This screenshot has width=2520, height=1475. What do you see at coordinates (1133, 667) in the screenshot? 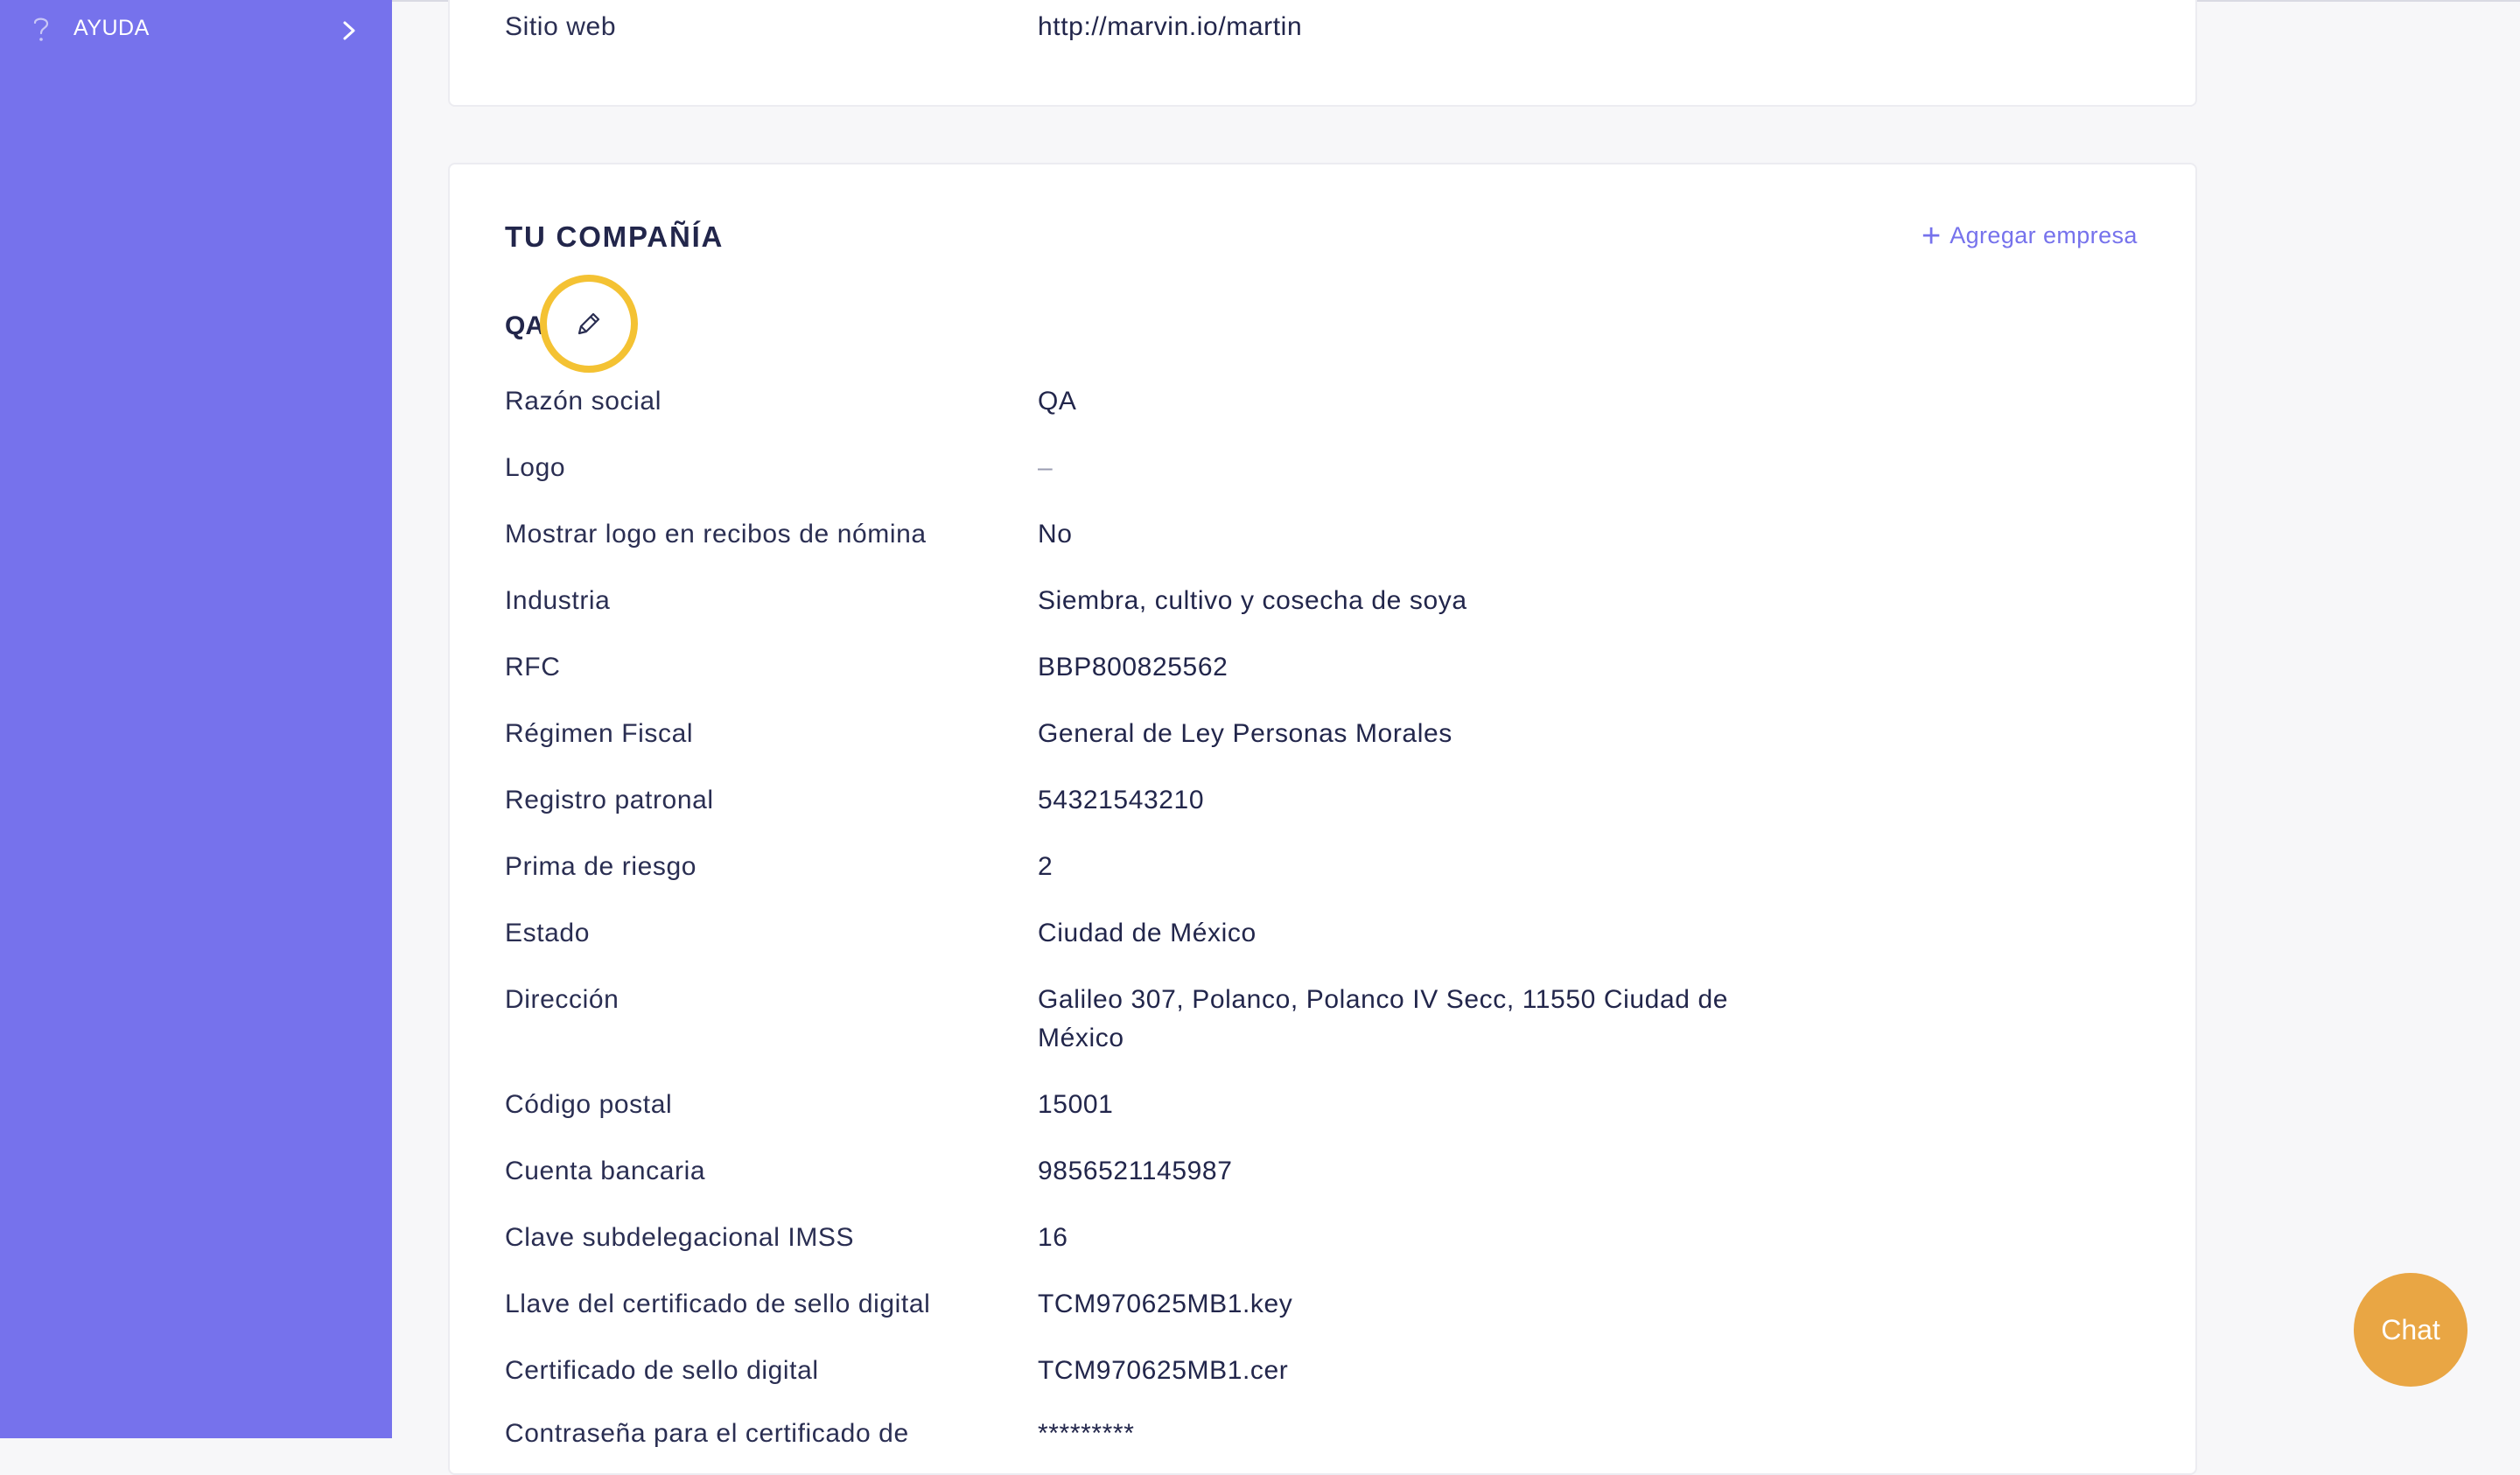
I see `row-value-rfc: BBP800825562` at bounding box center [1133, 667].